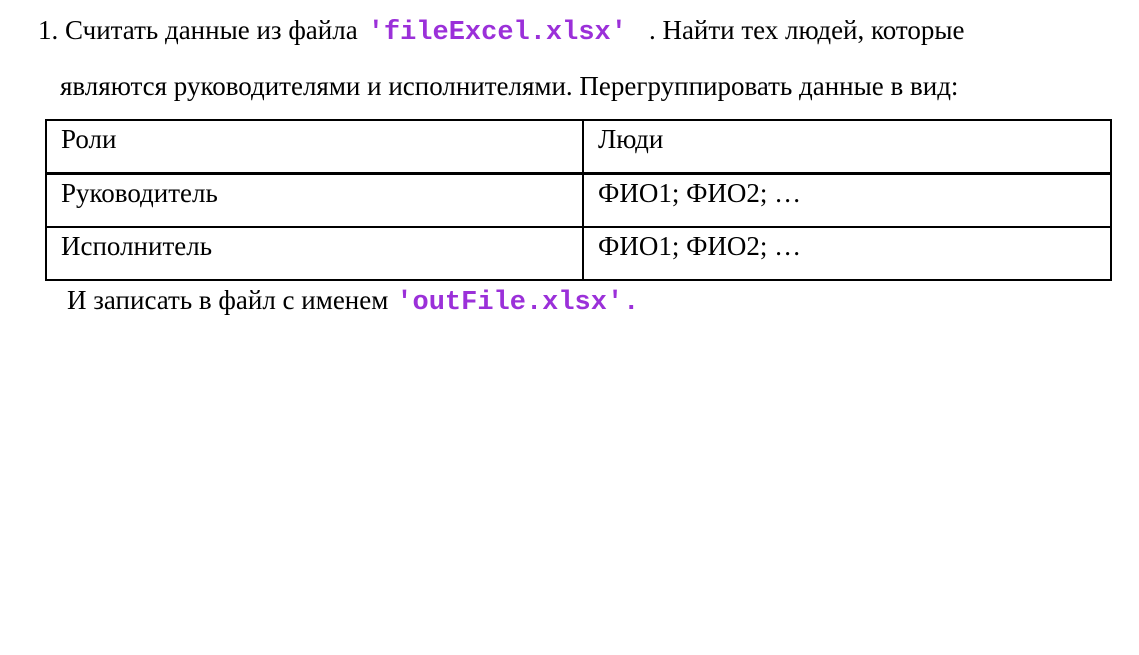 Image resolution: width=1139 pixels, height=655 pixels. I want to click on role-cell: Исполнитель, so click(314, 253).